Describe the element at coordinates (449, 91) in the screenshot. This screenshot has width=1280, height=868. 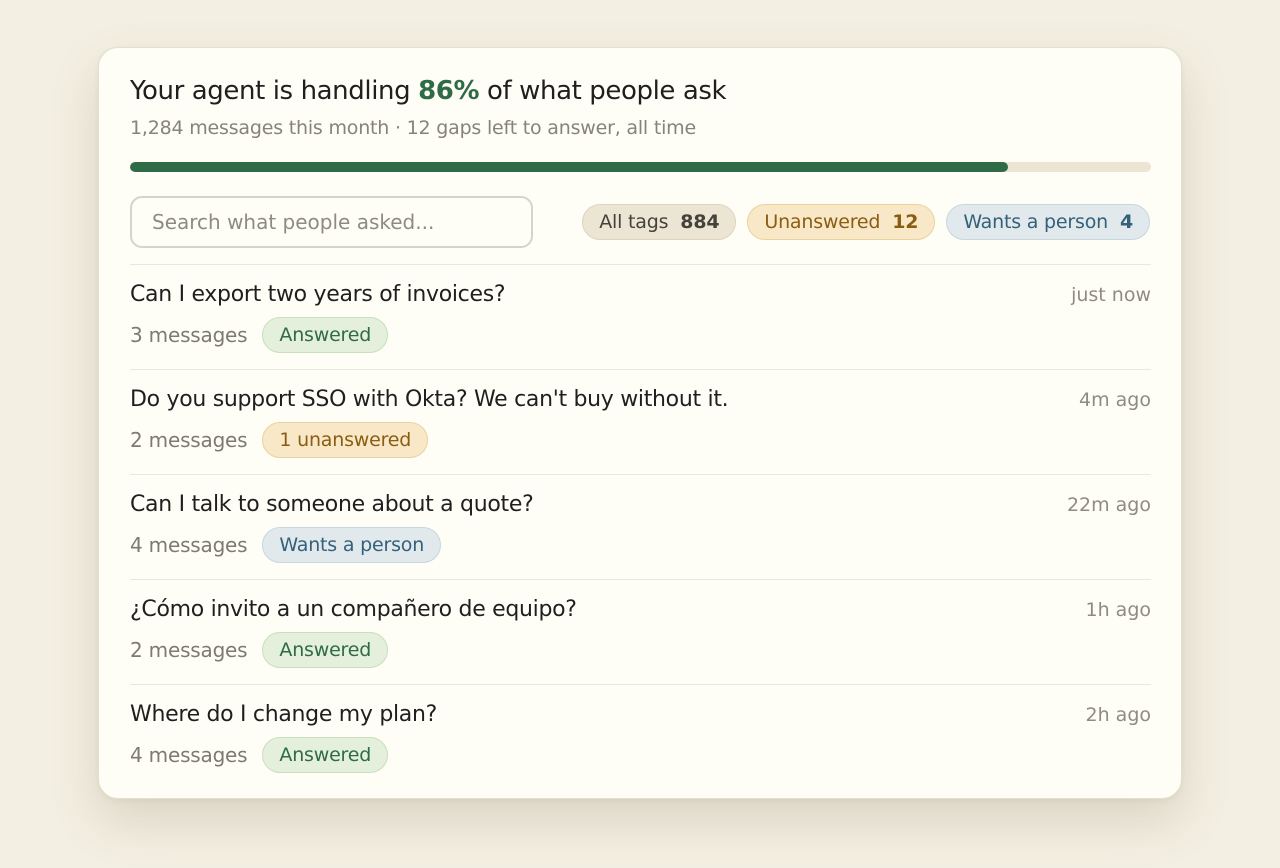
I see `handled-percent: 86%` at that location.